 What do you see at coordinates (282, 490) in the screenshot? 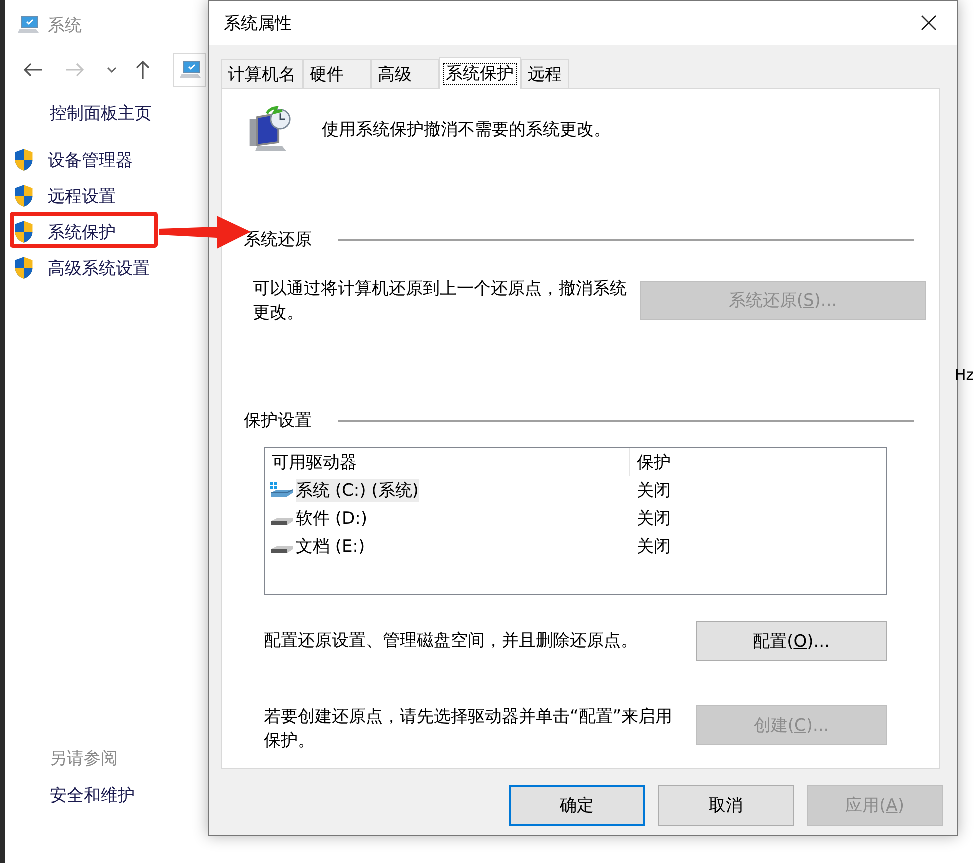
I see `system-drive-icon` at bounding box center [282, 490].